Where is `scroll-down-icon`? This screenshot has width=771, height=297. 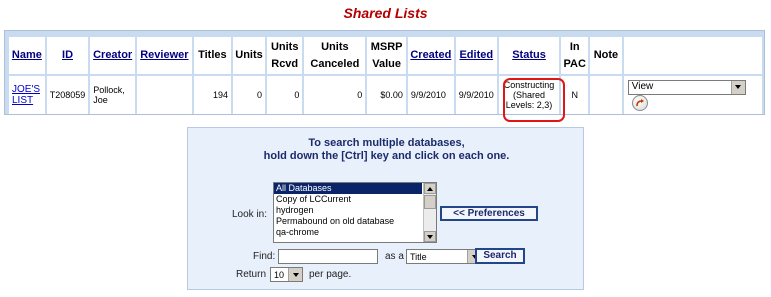 scroll-down-icon is located at coordinates (430, 236).